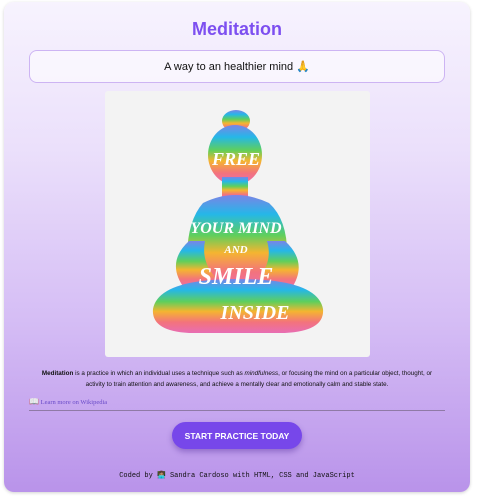  I want to click on wikipedia-link: 📖 Learn more on Wikipedia, so click(68, 401).